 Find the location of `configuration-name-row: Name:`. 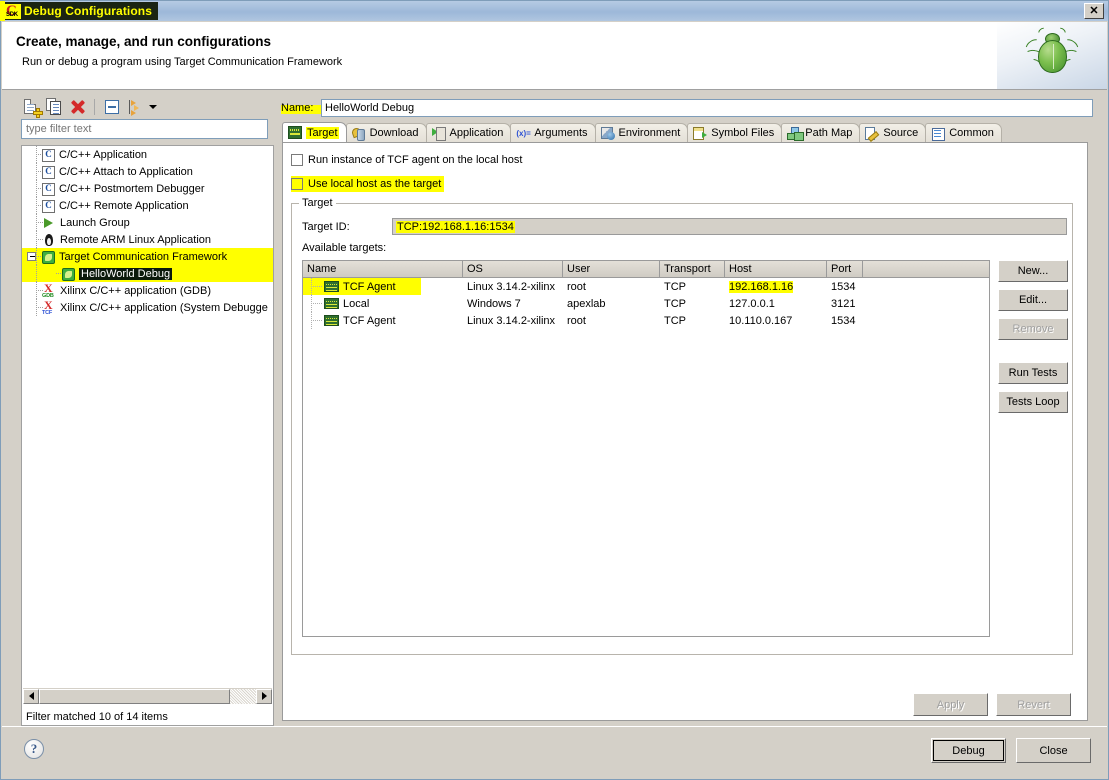

configuration-name-row: Name: is located at coordinates (687, 108).